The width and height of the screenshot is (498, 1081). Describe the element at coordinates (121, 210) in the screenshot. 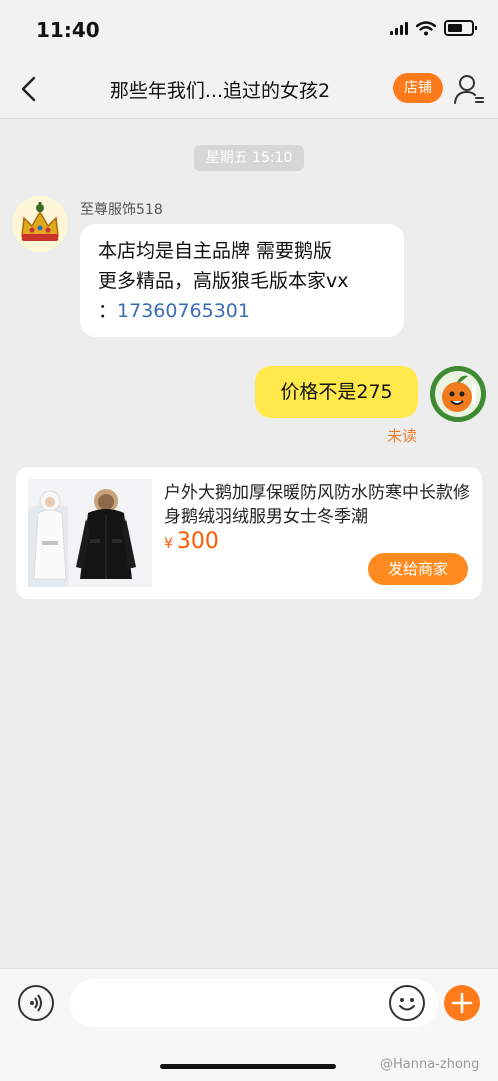

I see `sender-name: 至尊服饰518` at that location.